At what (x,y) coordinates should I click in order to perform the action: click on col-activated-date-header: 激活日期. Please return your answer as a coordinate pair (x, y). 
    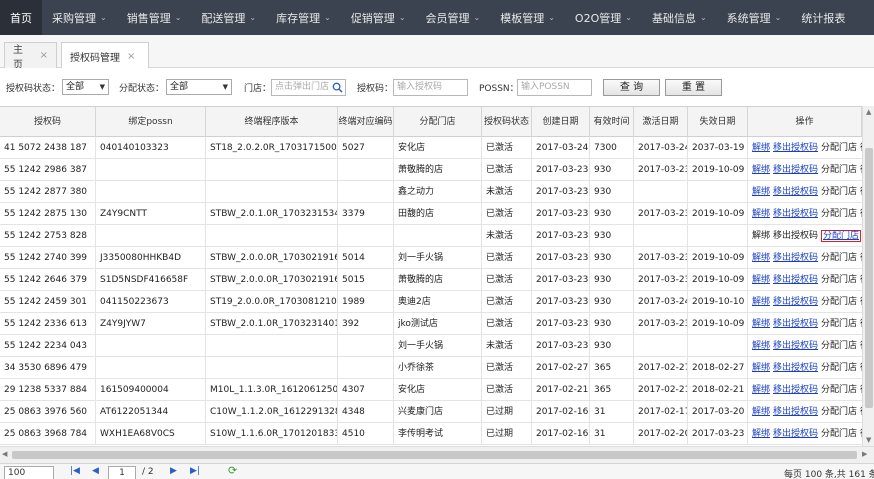
    Looking at the image, I should click on (661, 122).